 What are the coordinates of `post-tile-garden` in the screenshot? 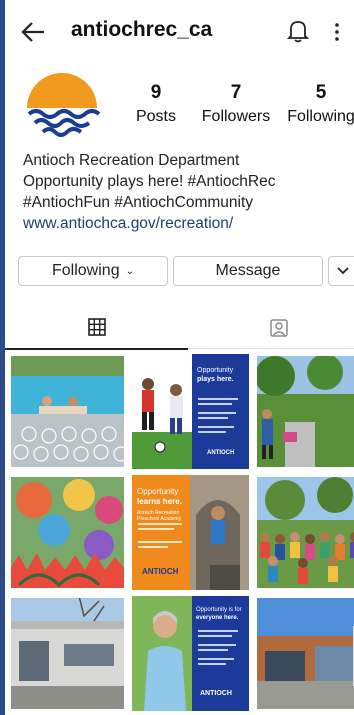 It's located at (304, 411).